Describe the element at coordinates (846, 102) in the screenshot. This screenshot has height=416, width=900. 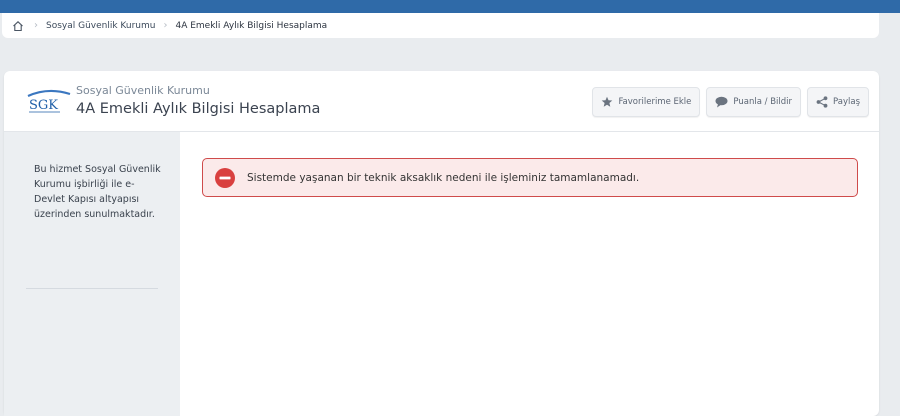
I see `share-label: Paylaş` at that location.